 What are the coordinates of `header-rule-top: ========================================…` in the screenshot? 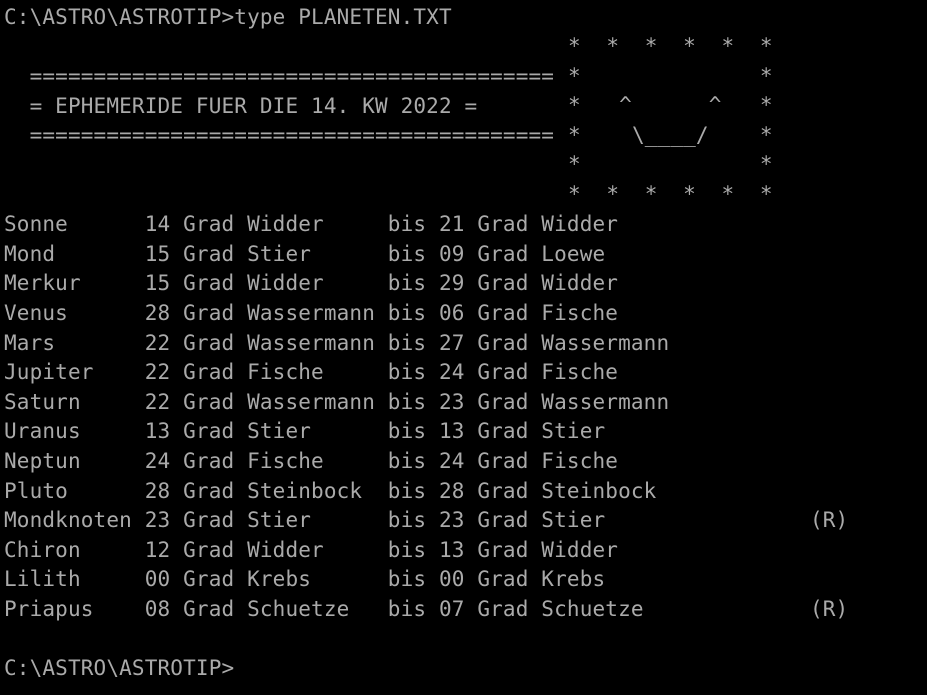 It's located at (279, 76).